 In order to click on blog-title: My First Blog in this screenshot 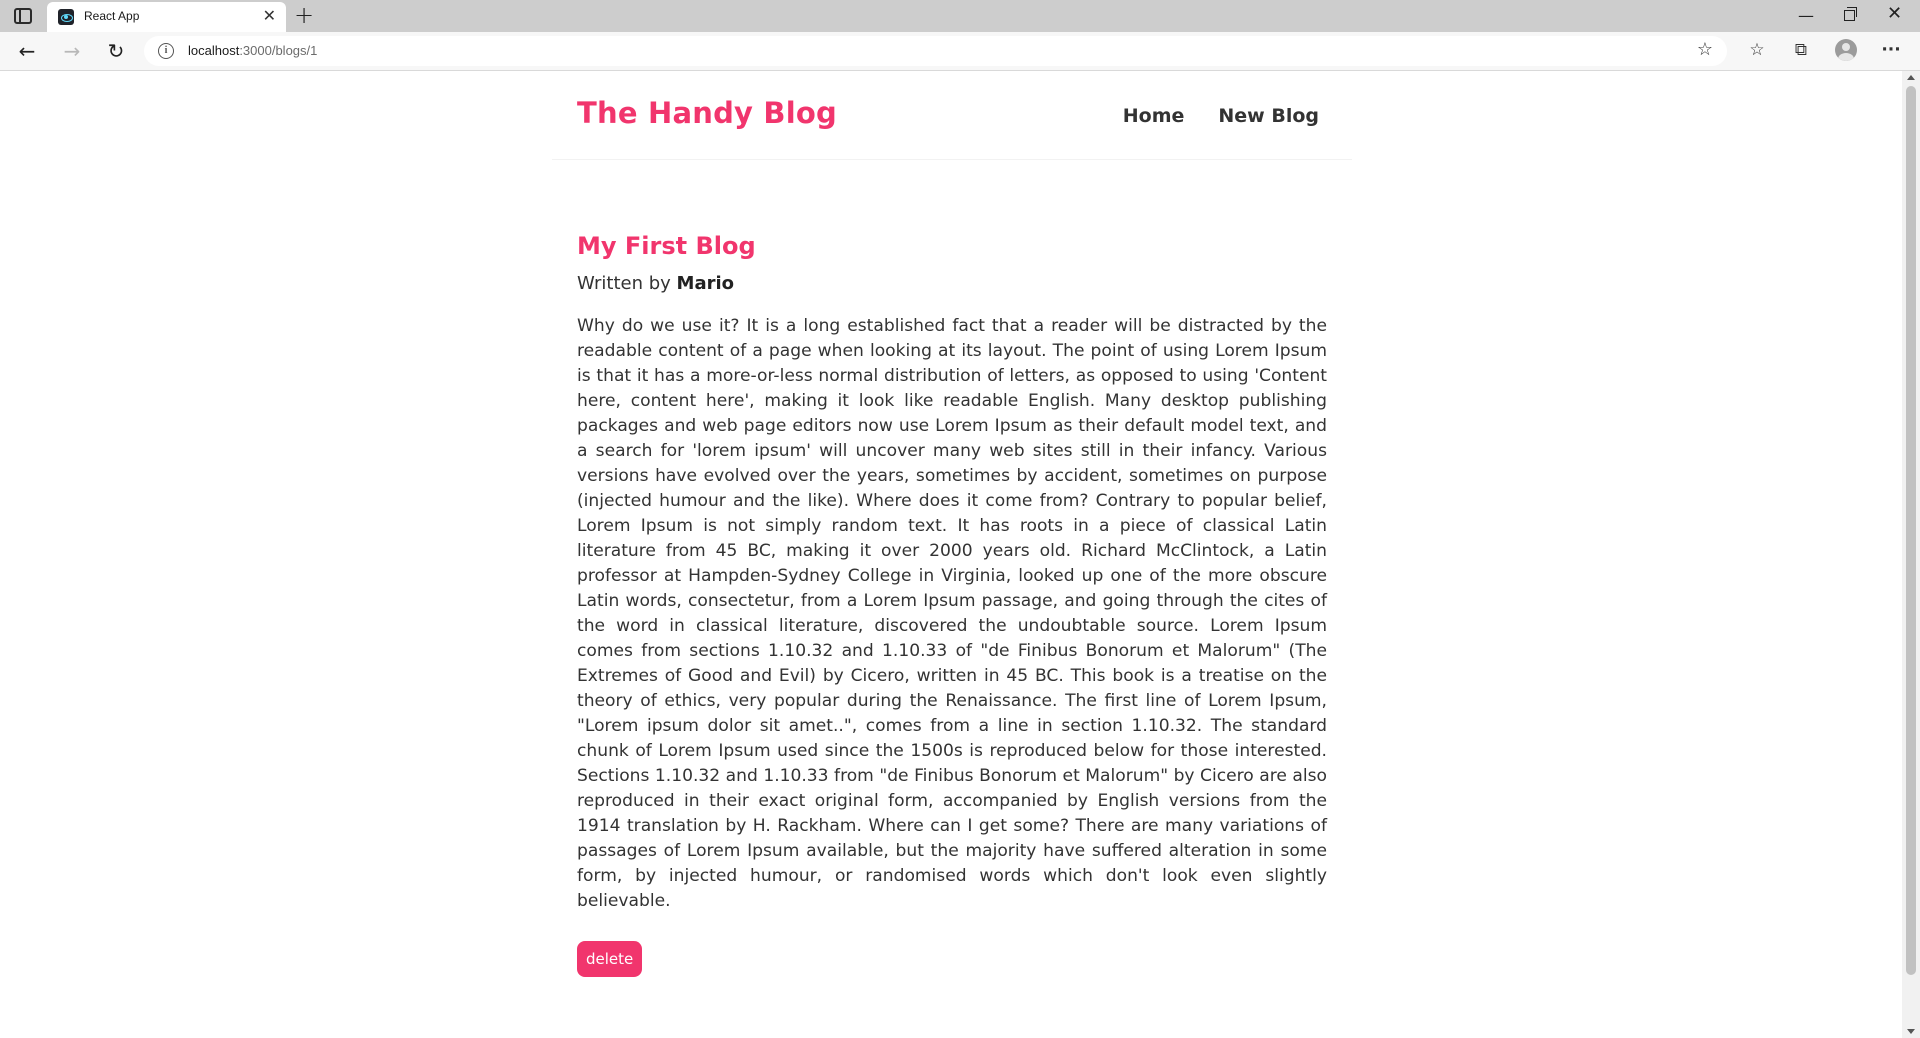, I will do `click(666, 246)`.